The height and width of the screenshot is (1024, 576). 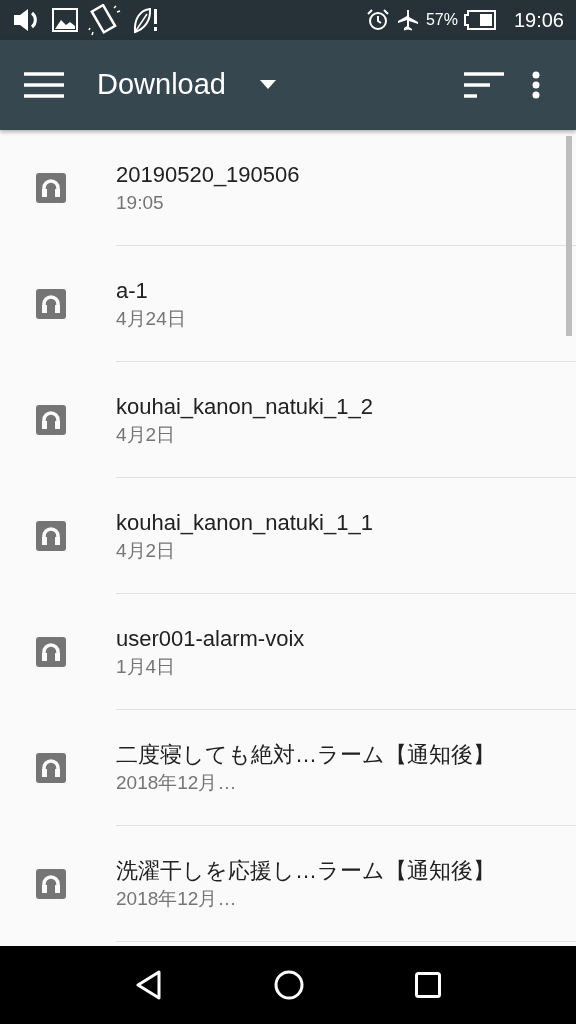 What do you see at coordinates (536, 85) in the screenshot?
I see `more-options-icon` at bounding box center [536, 85].